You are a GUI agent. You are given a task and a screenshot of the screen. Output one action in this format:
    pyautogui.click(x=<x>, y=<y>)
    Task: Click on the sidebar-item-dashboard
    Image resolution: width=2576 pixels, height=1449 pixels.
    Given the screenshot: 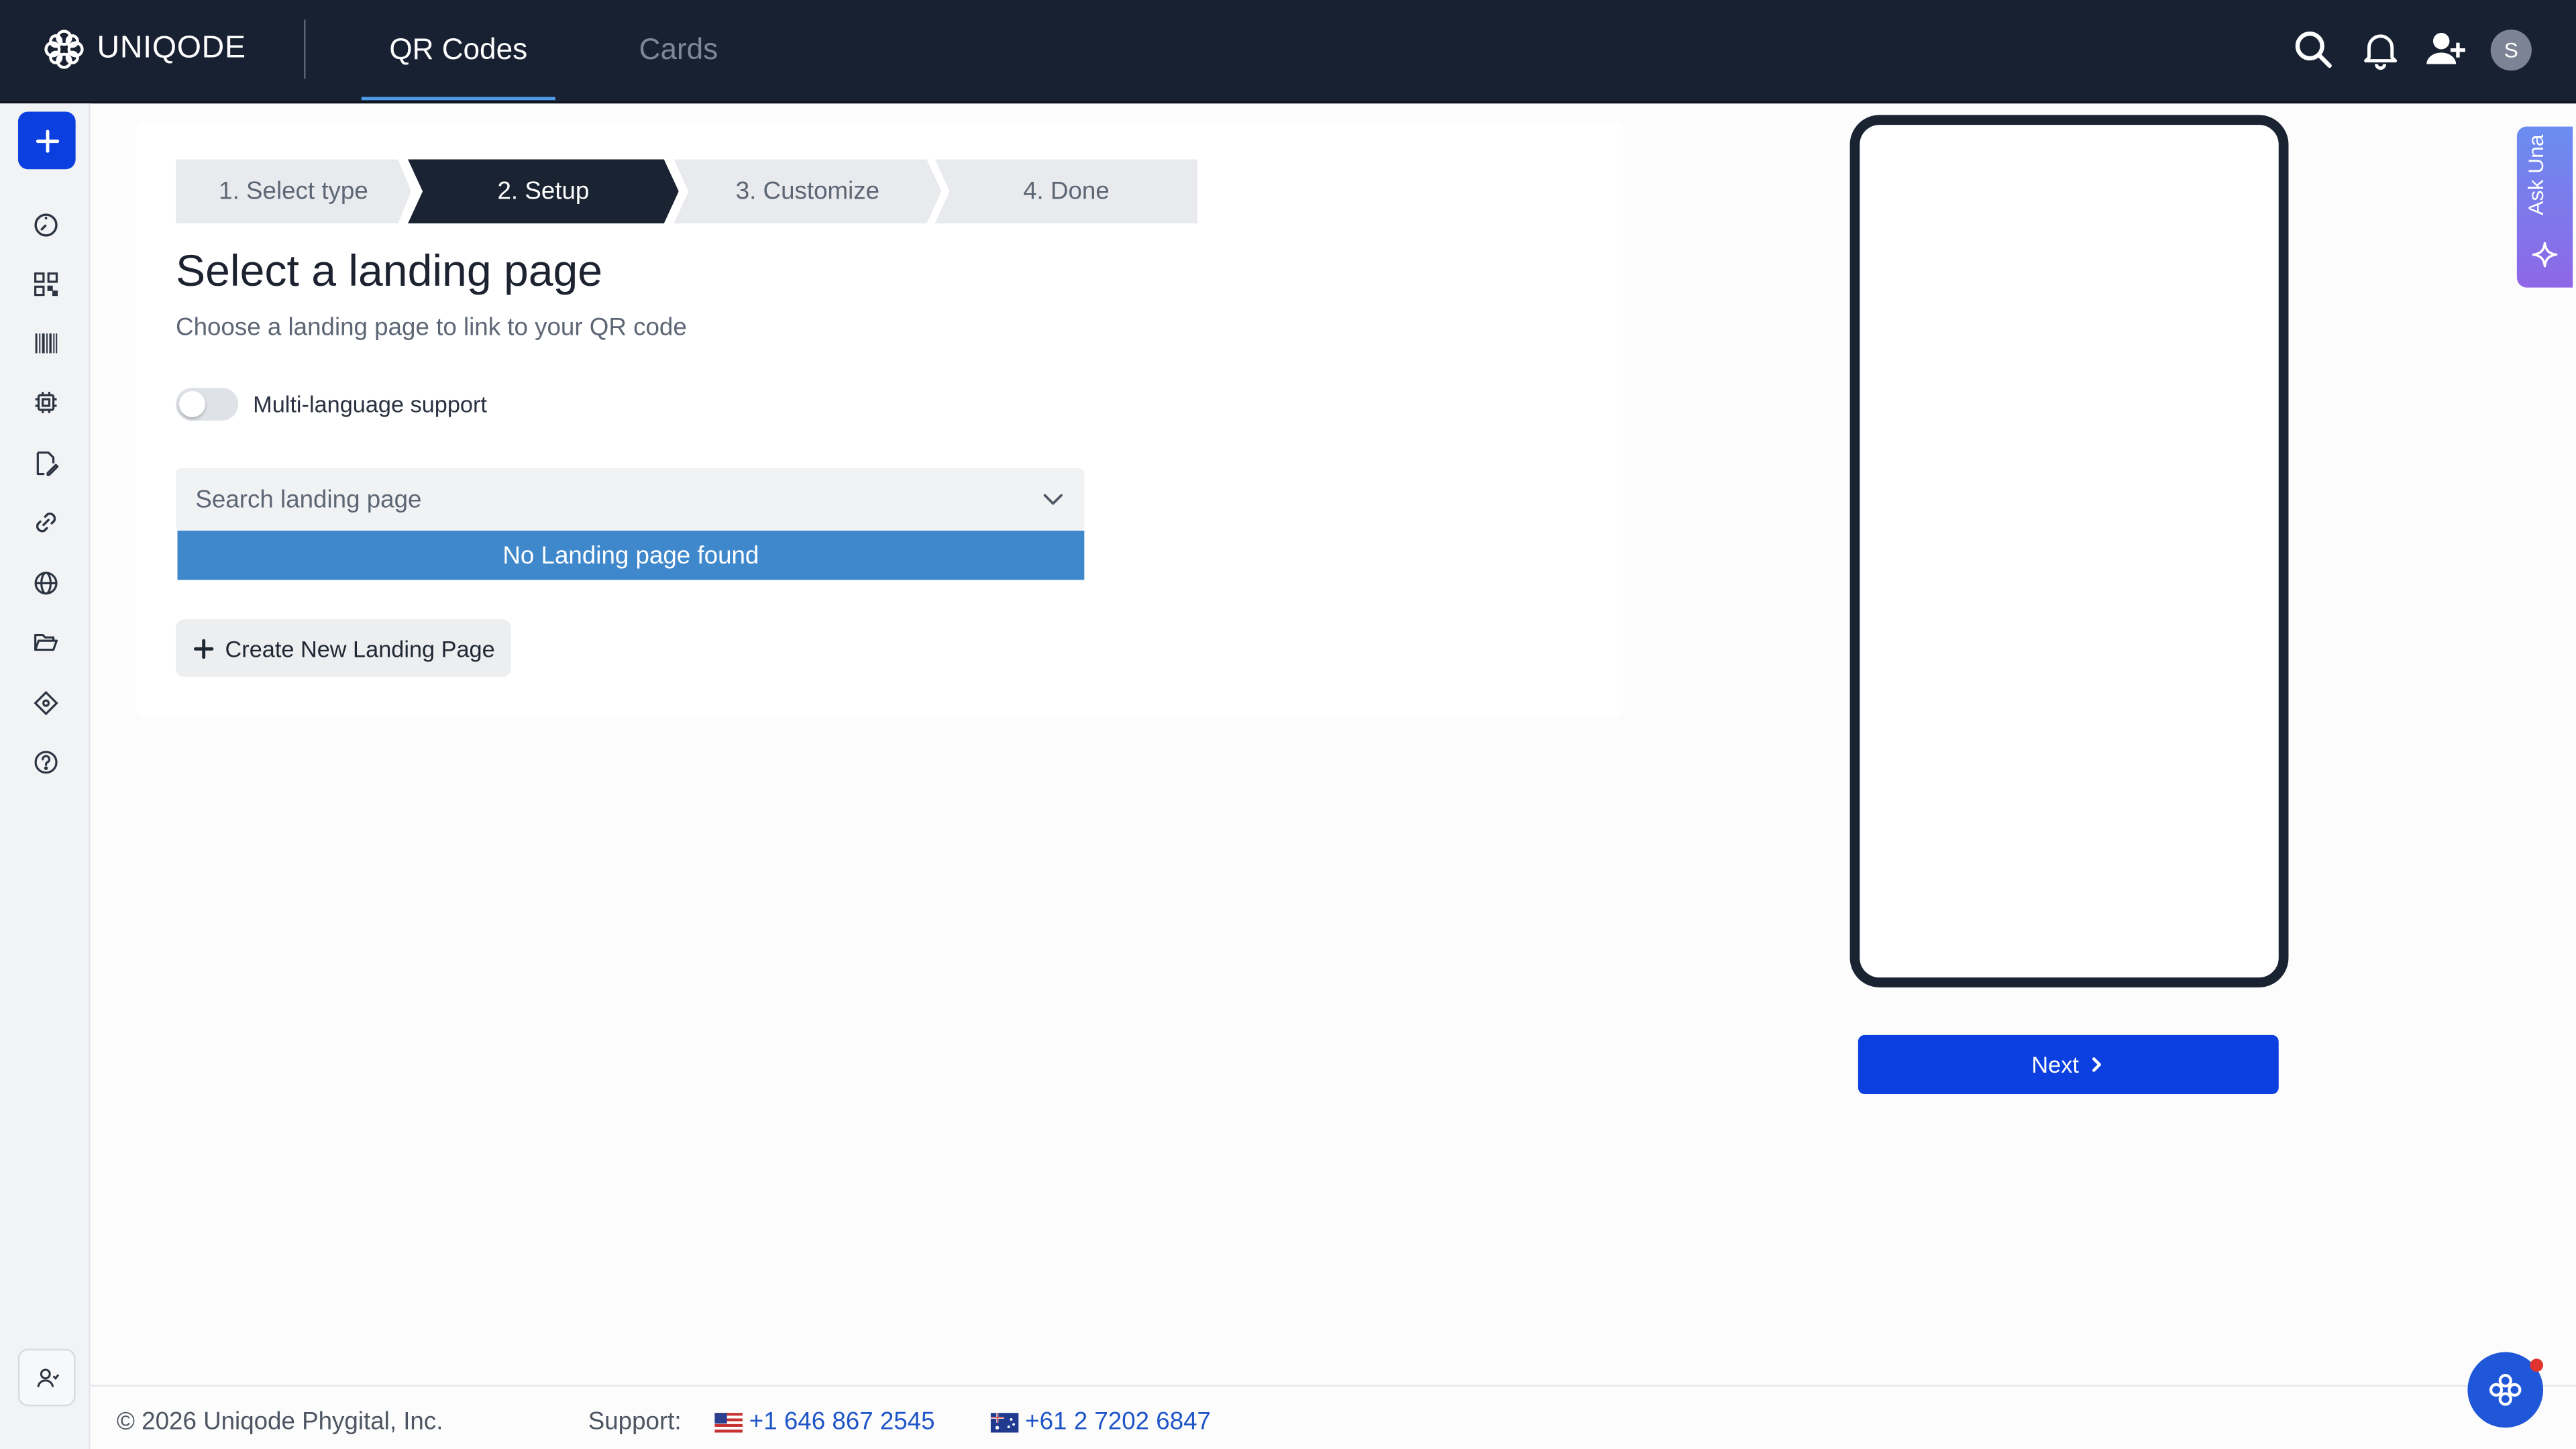 What is the action you would take?
    pyautogui.click(x=46, y=225)
    